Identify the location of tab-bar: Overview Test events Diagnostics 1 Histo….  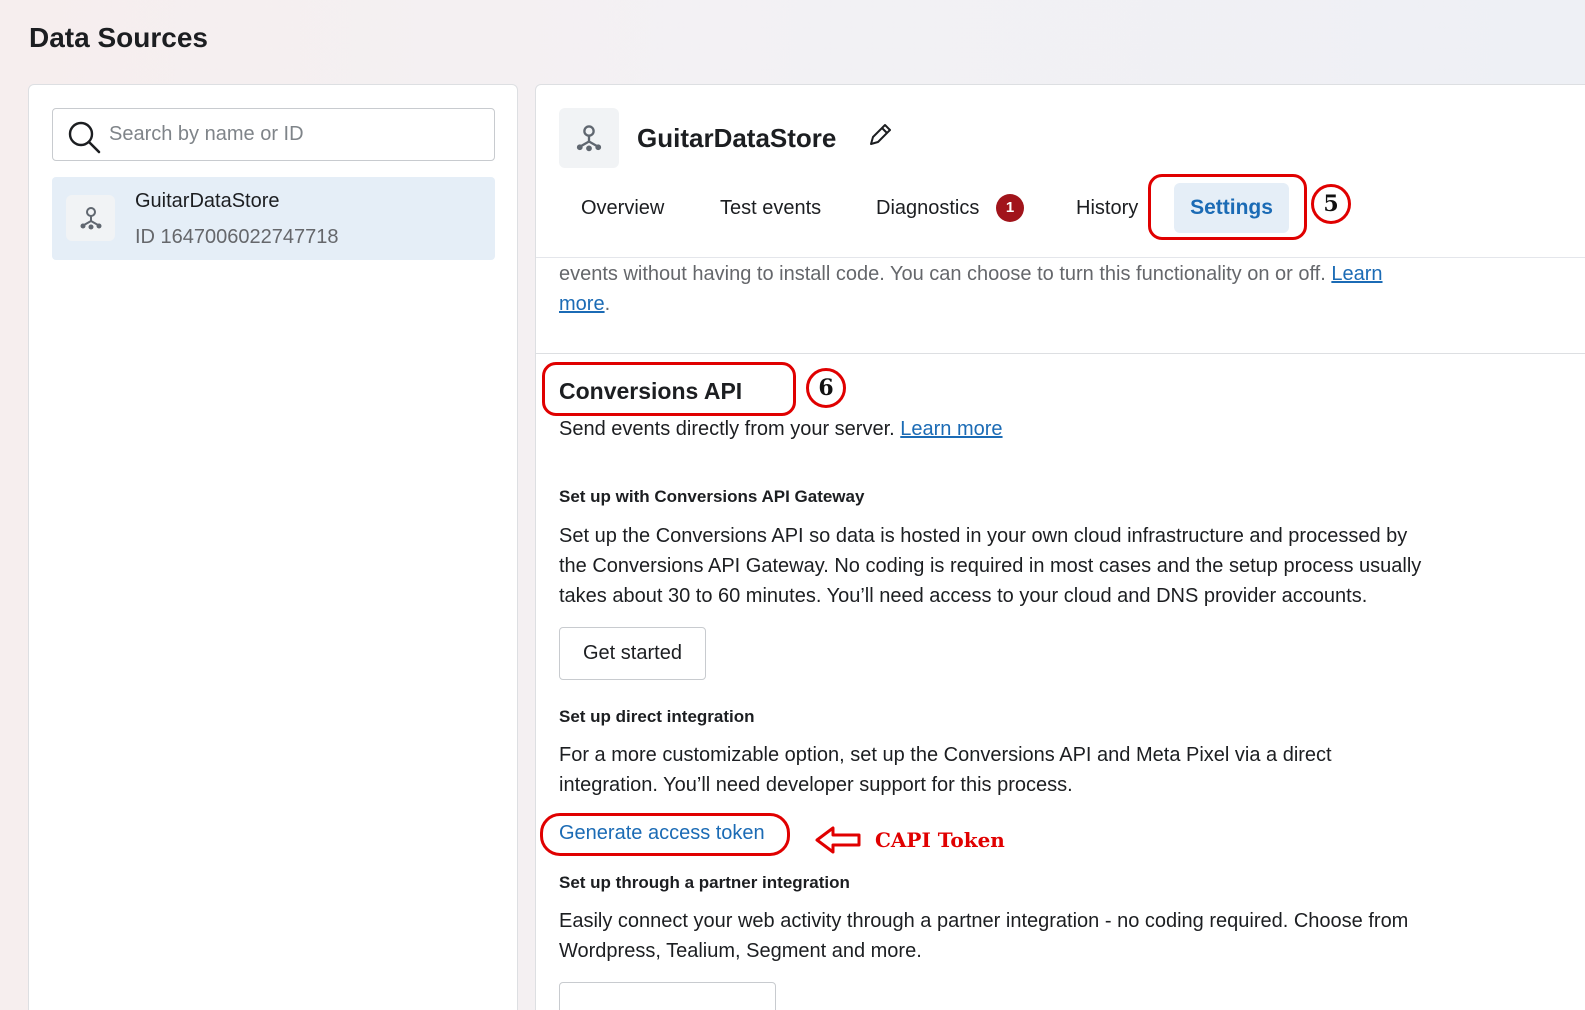
(1060, 220).